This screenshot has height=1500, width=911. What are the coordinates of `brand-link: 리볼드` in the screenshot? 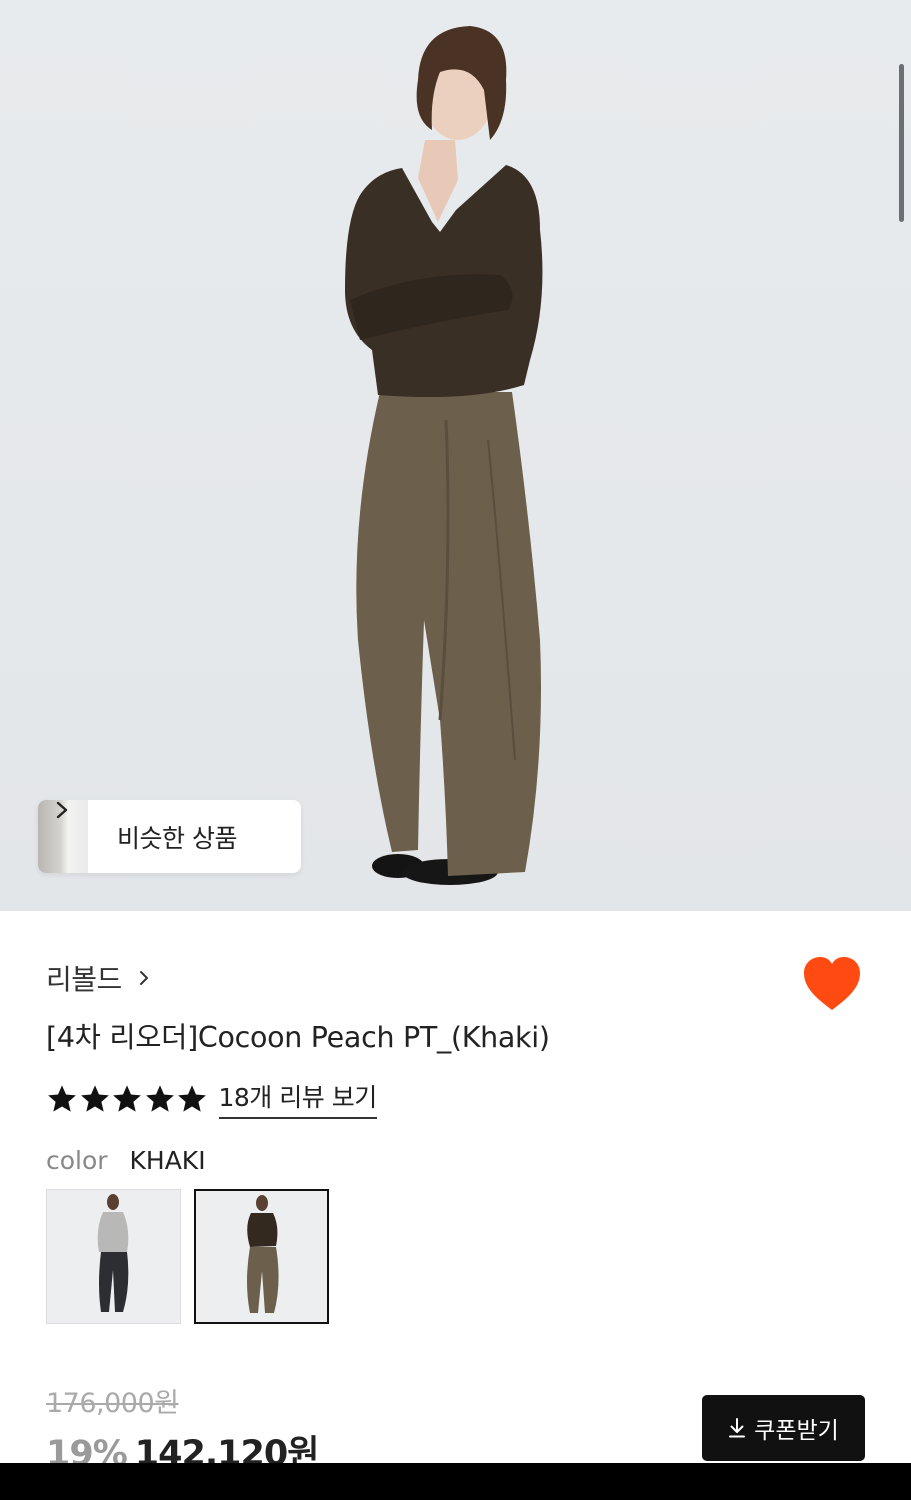 It's located at (99, 978).